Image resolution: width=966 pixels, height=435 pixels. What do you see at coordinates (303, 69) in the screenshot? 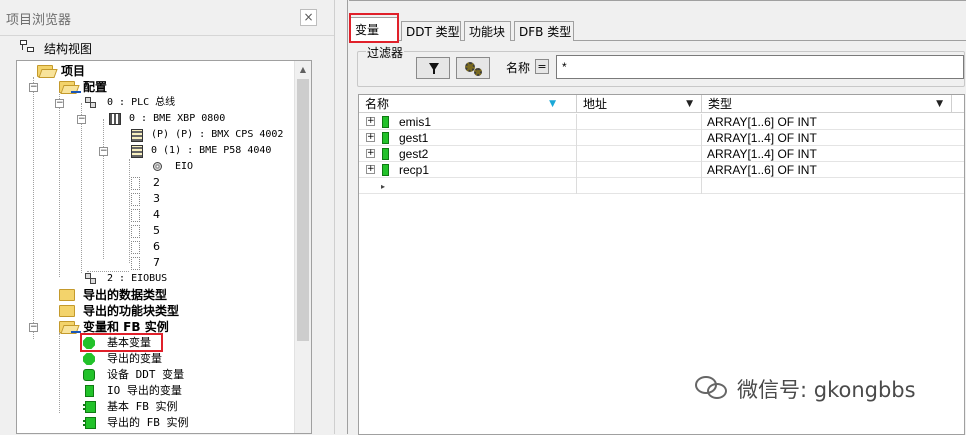
I see `scroll-up-arrow-icon: ▲` at bounding box center [303, 69].